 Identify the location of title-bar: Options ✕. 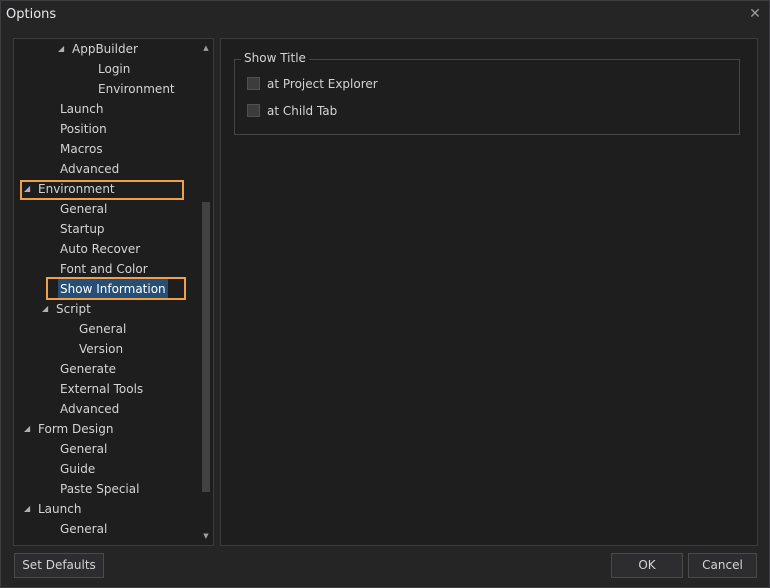
(385, 15).